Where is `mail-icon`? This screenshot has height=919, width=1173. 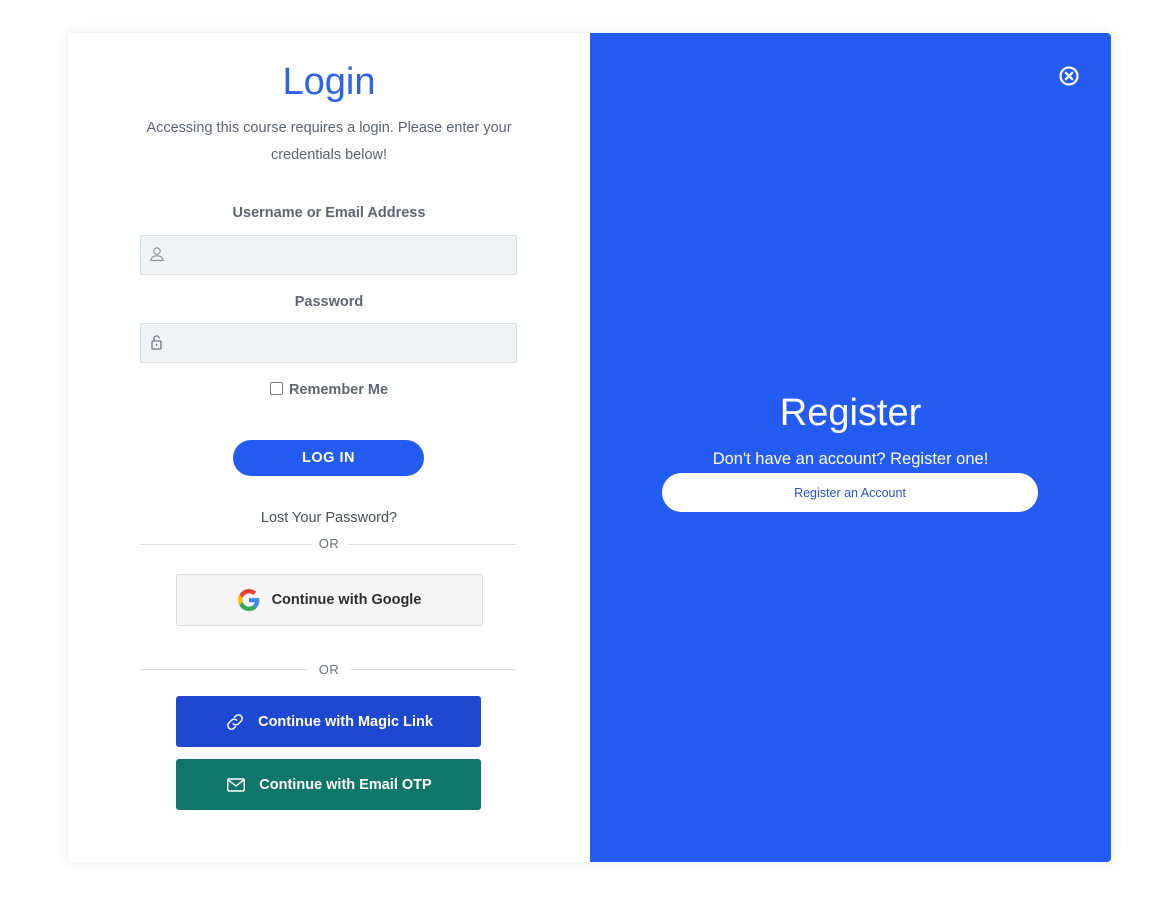
mail-icon is located at coordinates (236, 785).